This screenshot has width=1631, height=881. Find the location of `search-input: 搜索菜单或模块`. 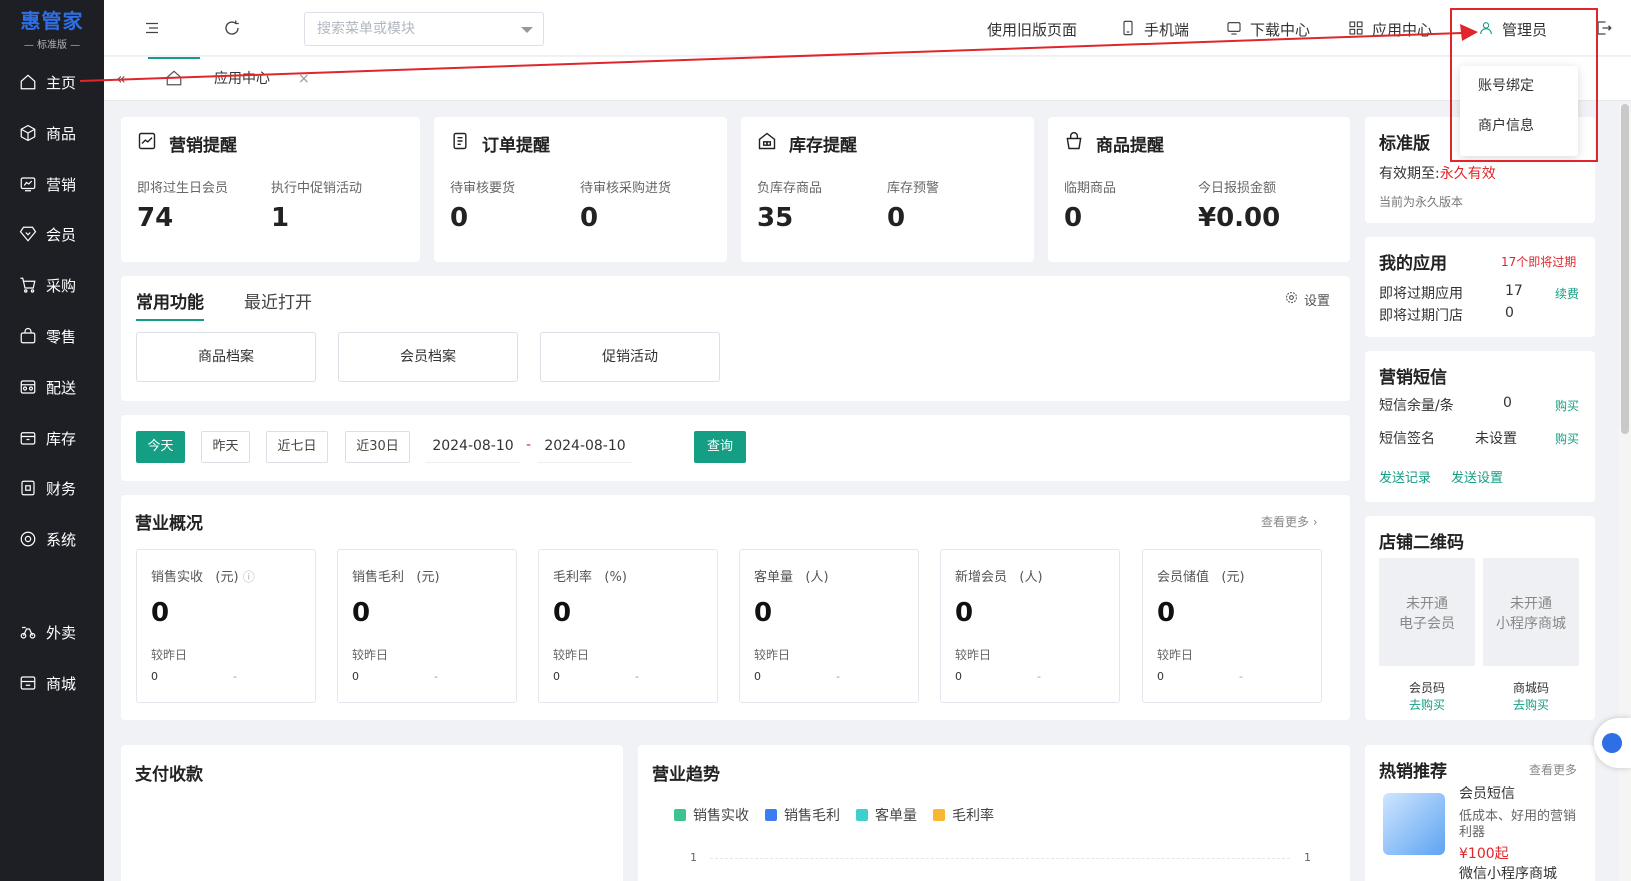

search-input: 搜索菜单或模块 is located at coordinates (424, 29).